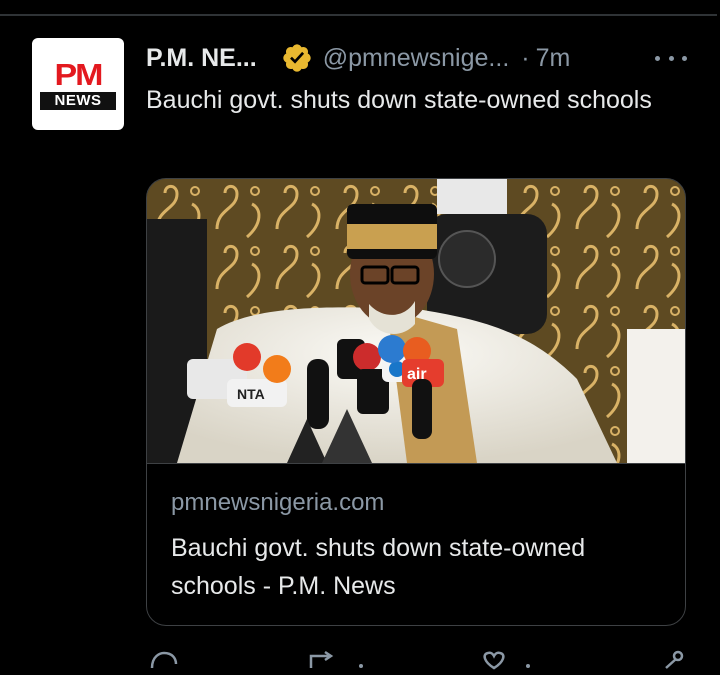 The width and height of the screenshot is (720, 675). Describe the element at coordinates (675, 662) in the screenshot. I see `share-icon` at that location.